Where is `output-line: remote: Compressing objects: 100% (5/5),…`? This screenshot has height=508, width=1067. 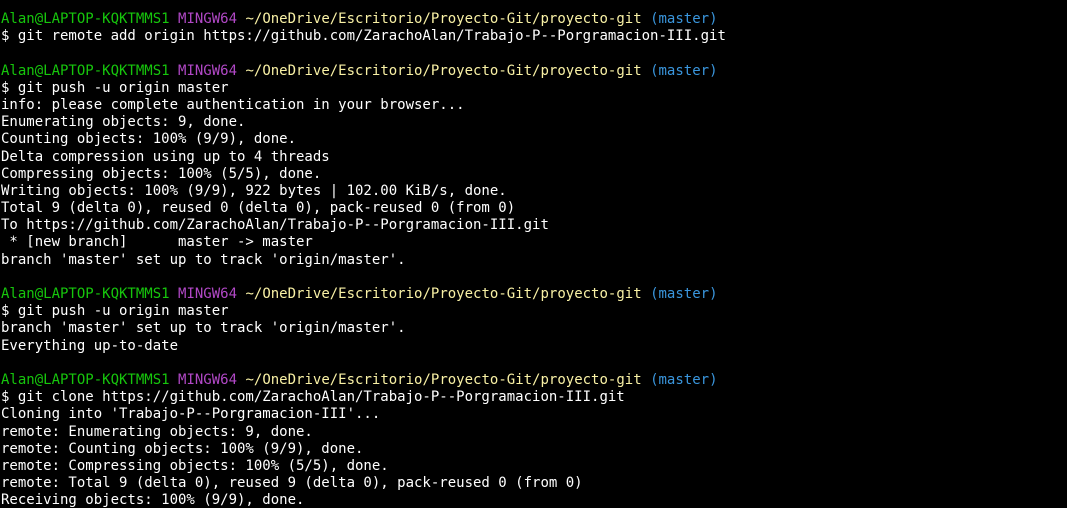
output-line: remote: Compressing objects: 100% (5/5),… is located at coordinates (195, 465).